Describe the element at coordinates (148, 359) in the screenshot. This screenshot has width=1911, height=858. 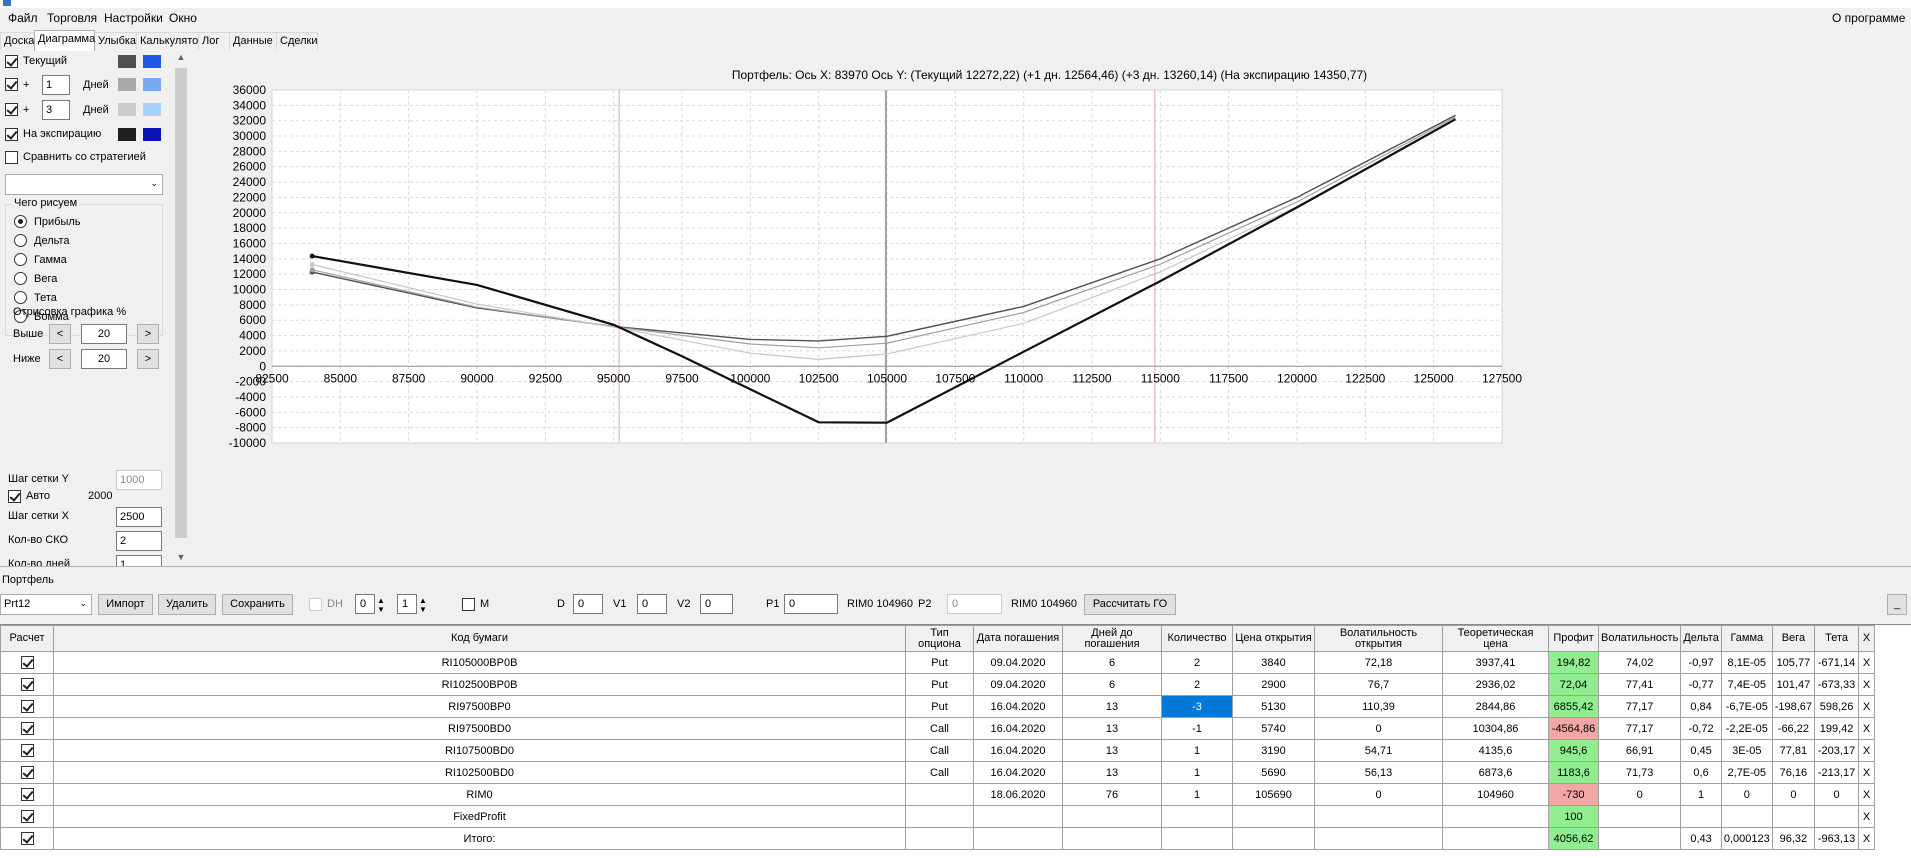
I see `below-increase-button: >` at that location.